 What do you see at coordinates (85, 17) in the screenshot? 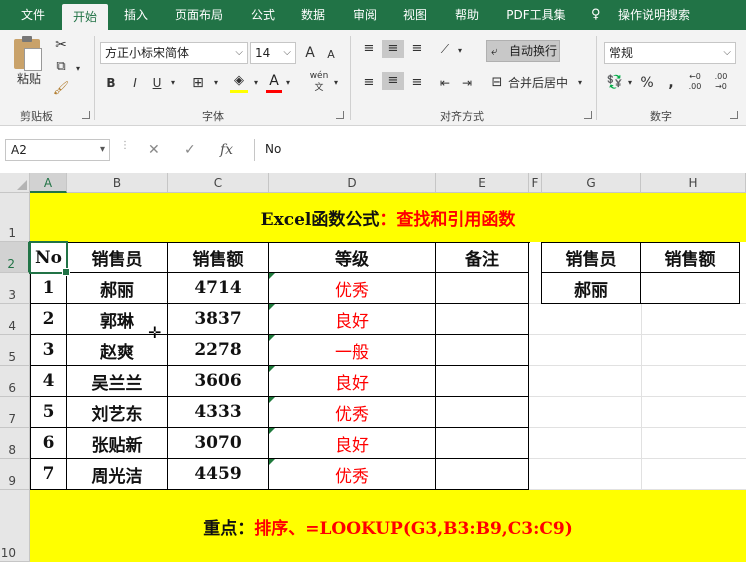
I see `tab-home: 开始` at bounding box center [85, 17].